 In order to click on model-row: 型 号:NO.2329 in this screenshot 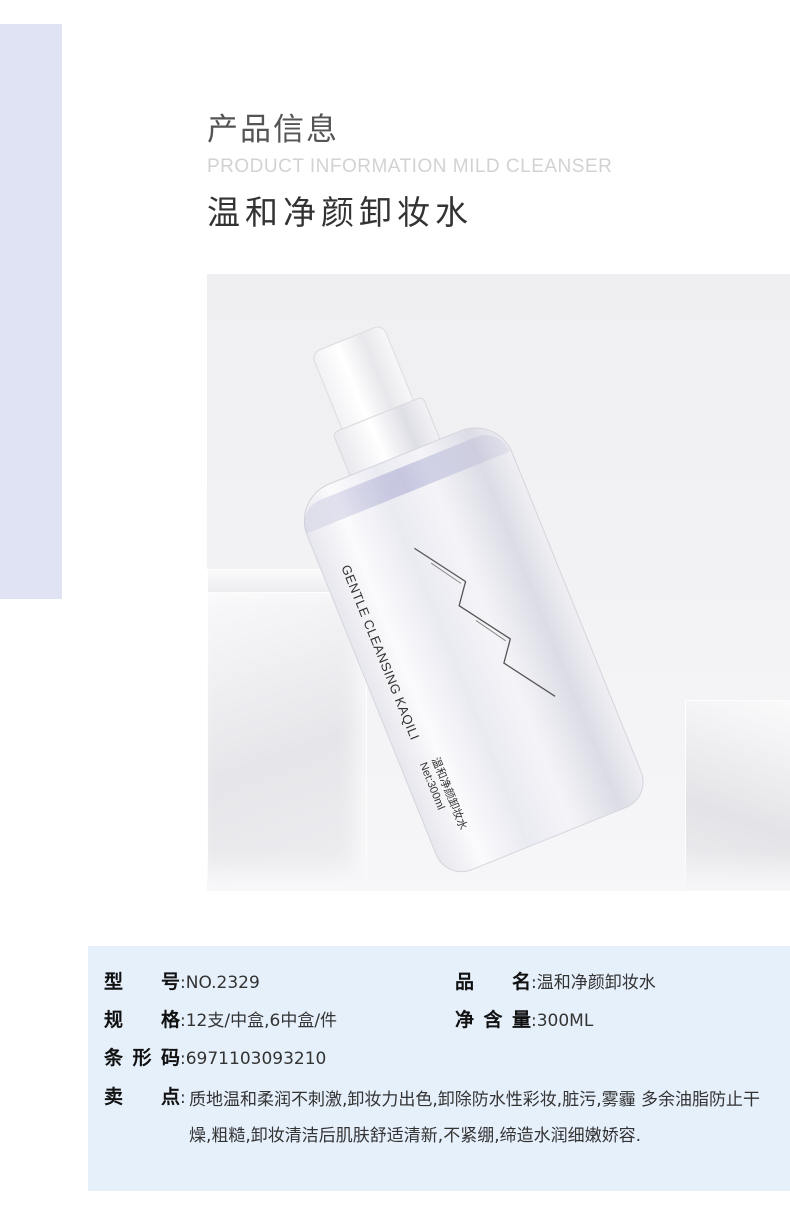, I will do `click(182, 980)`.